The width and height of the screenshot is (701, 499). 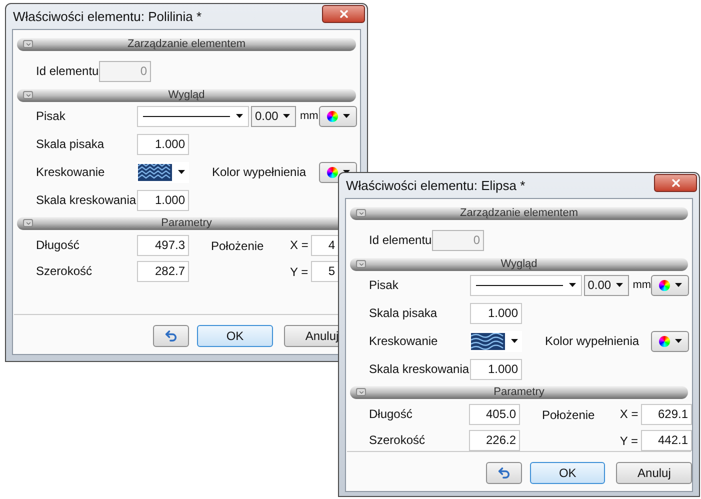 What do you see at coordinates (666, 414) in the screenshot?
I see `input-field: 629.1` at bounding box center [666, 414].